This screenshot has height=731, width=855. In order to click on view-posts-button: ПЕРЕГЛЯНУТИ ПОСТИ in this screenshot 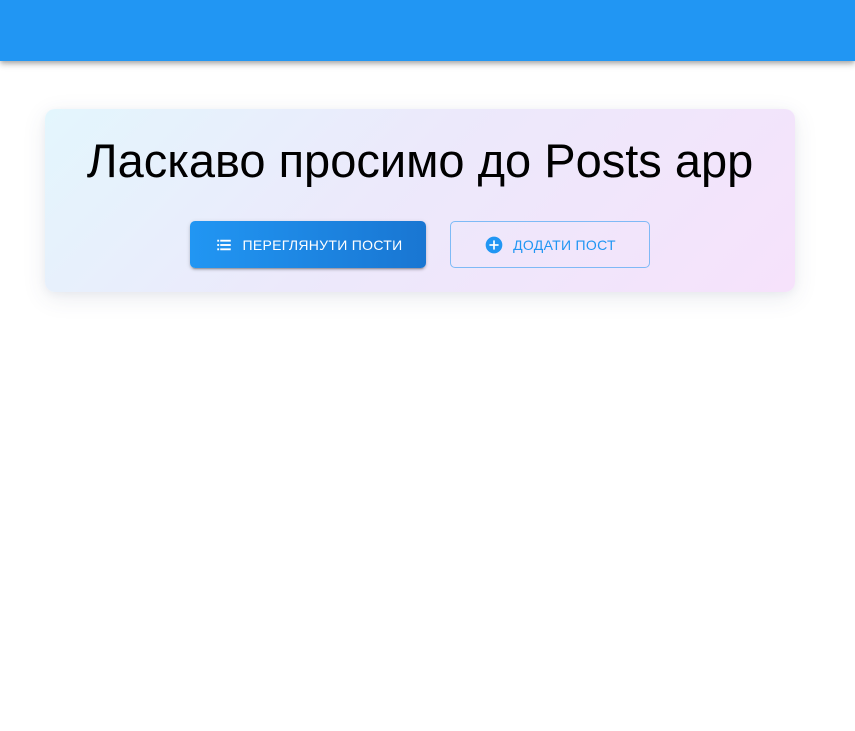, I will do `click(308, 244)`.